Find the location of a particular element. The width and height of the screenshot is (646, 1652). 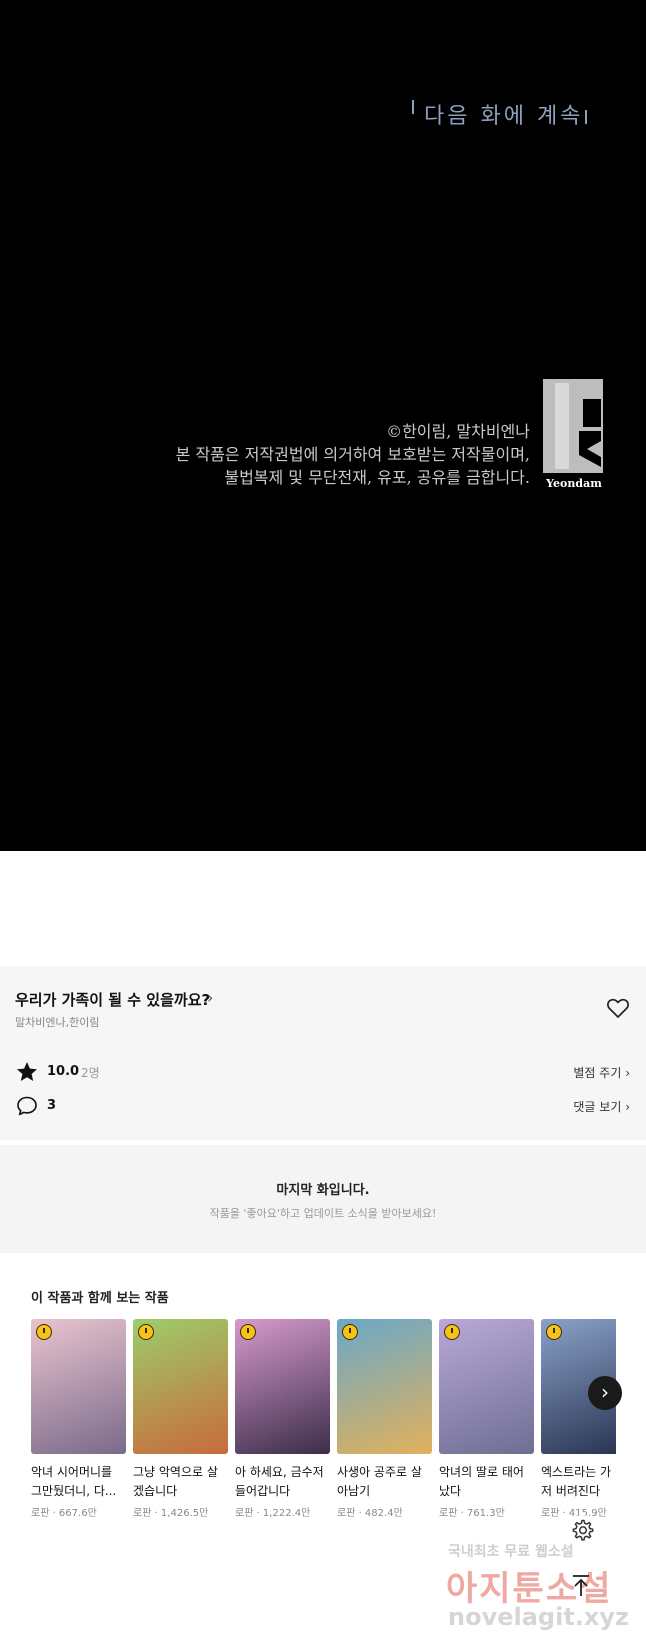

quote-mark-left is located at coordinates (413, 107).